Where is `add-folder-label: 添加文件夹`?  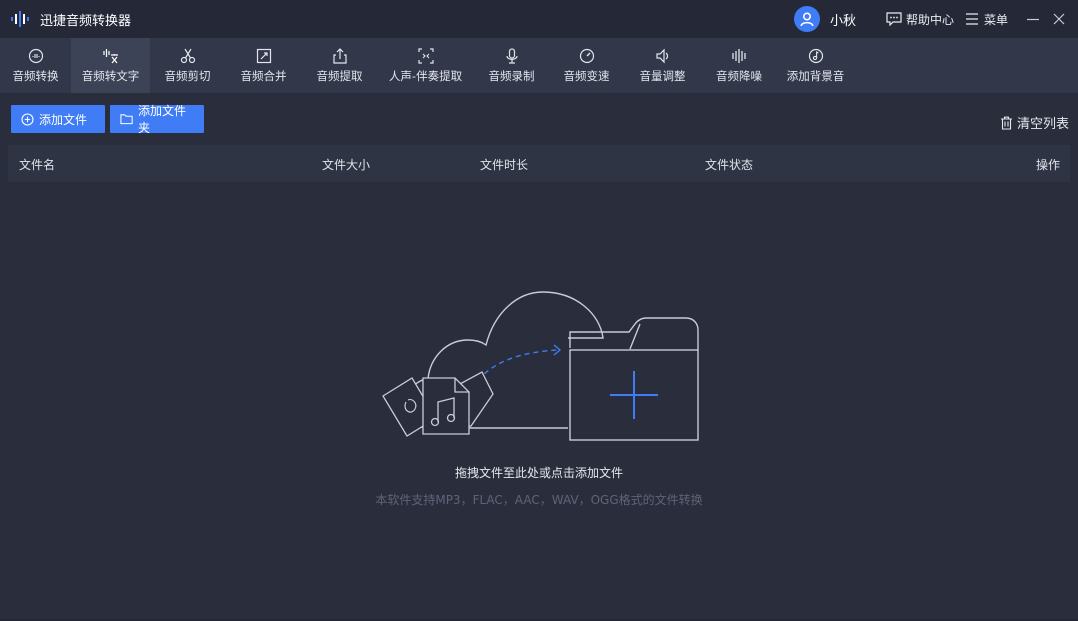
add-folder-label: 添加文件夹 is located at coordinates (162, 119).